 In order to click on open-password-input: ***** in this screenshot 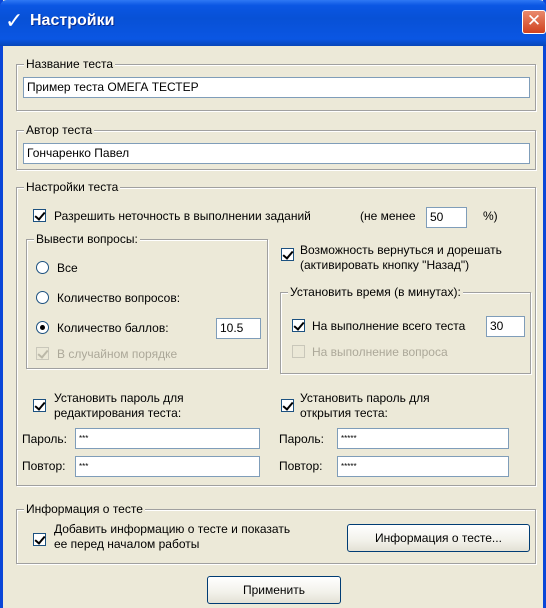, I will do `click(423, 438)`.